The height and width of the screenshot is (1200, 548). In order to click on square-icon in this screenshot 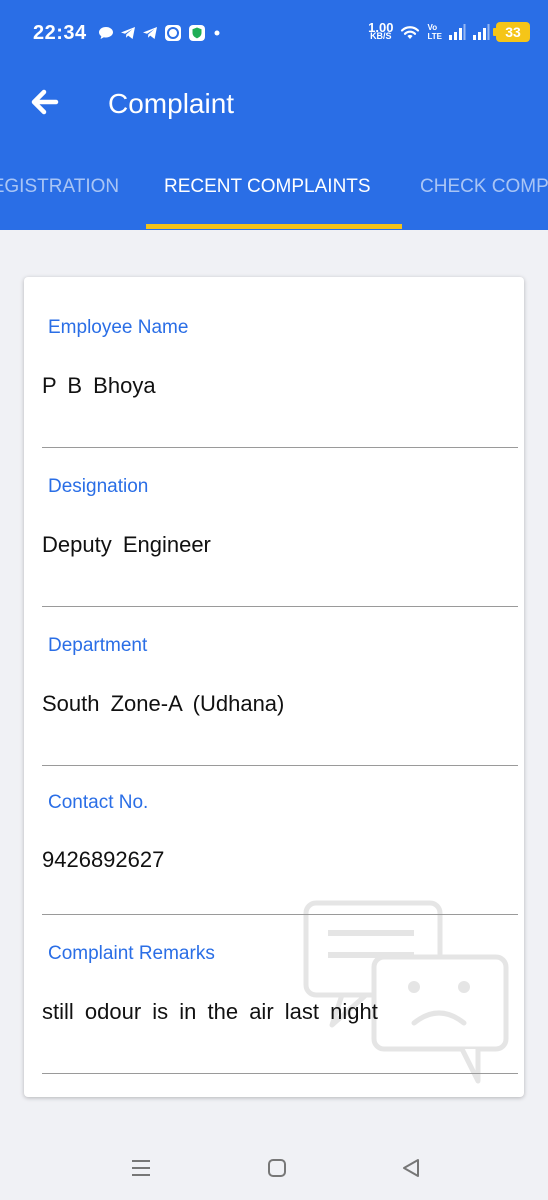, I will do `click(277, 1168)`.